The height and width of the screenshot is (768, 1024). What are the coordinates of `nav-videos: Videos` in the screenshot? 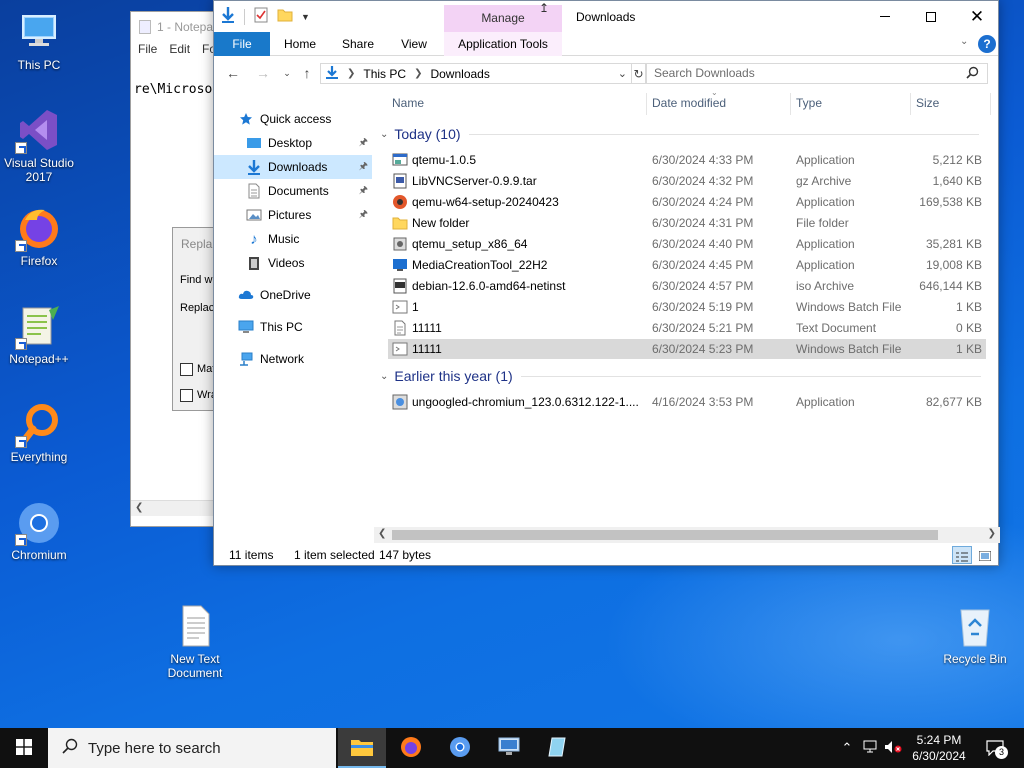 It's located at (293, 263).